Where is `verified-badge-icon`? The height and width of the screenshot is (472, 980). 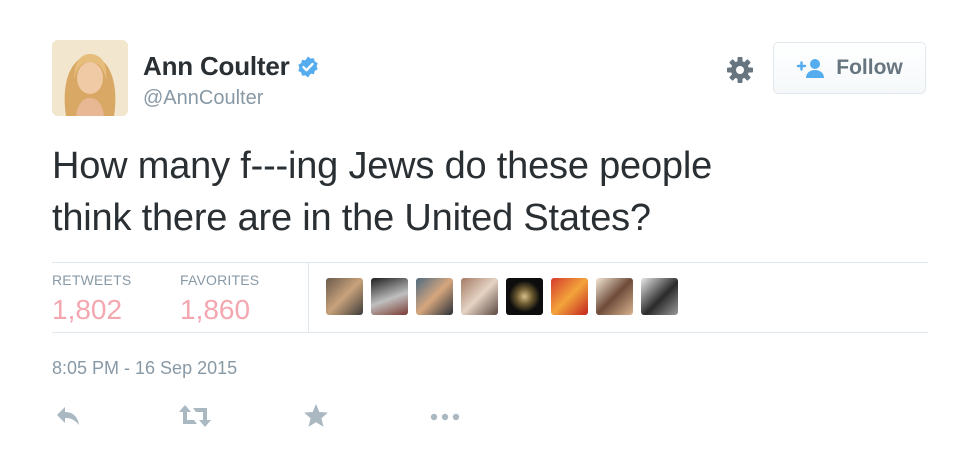 verified-badge-icon is located at coordinates (307, 66).